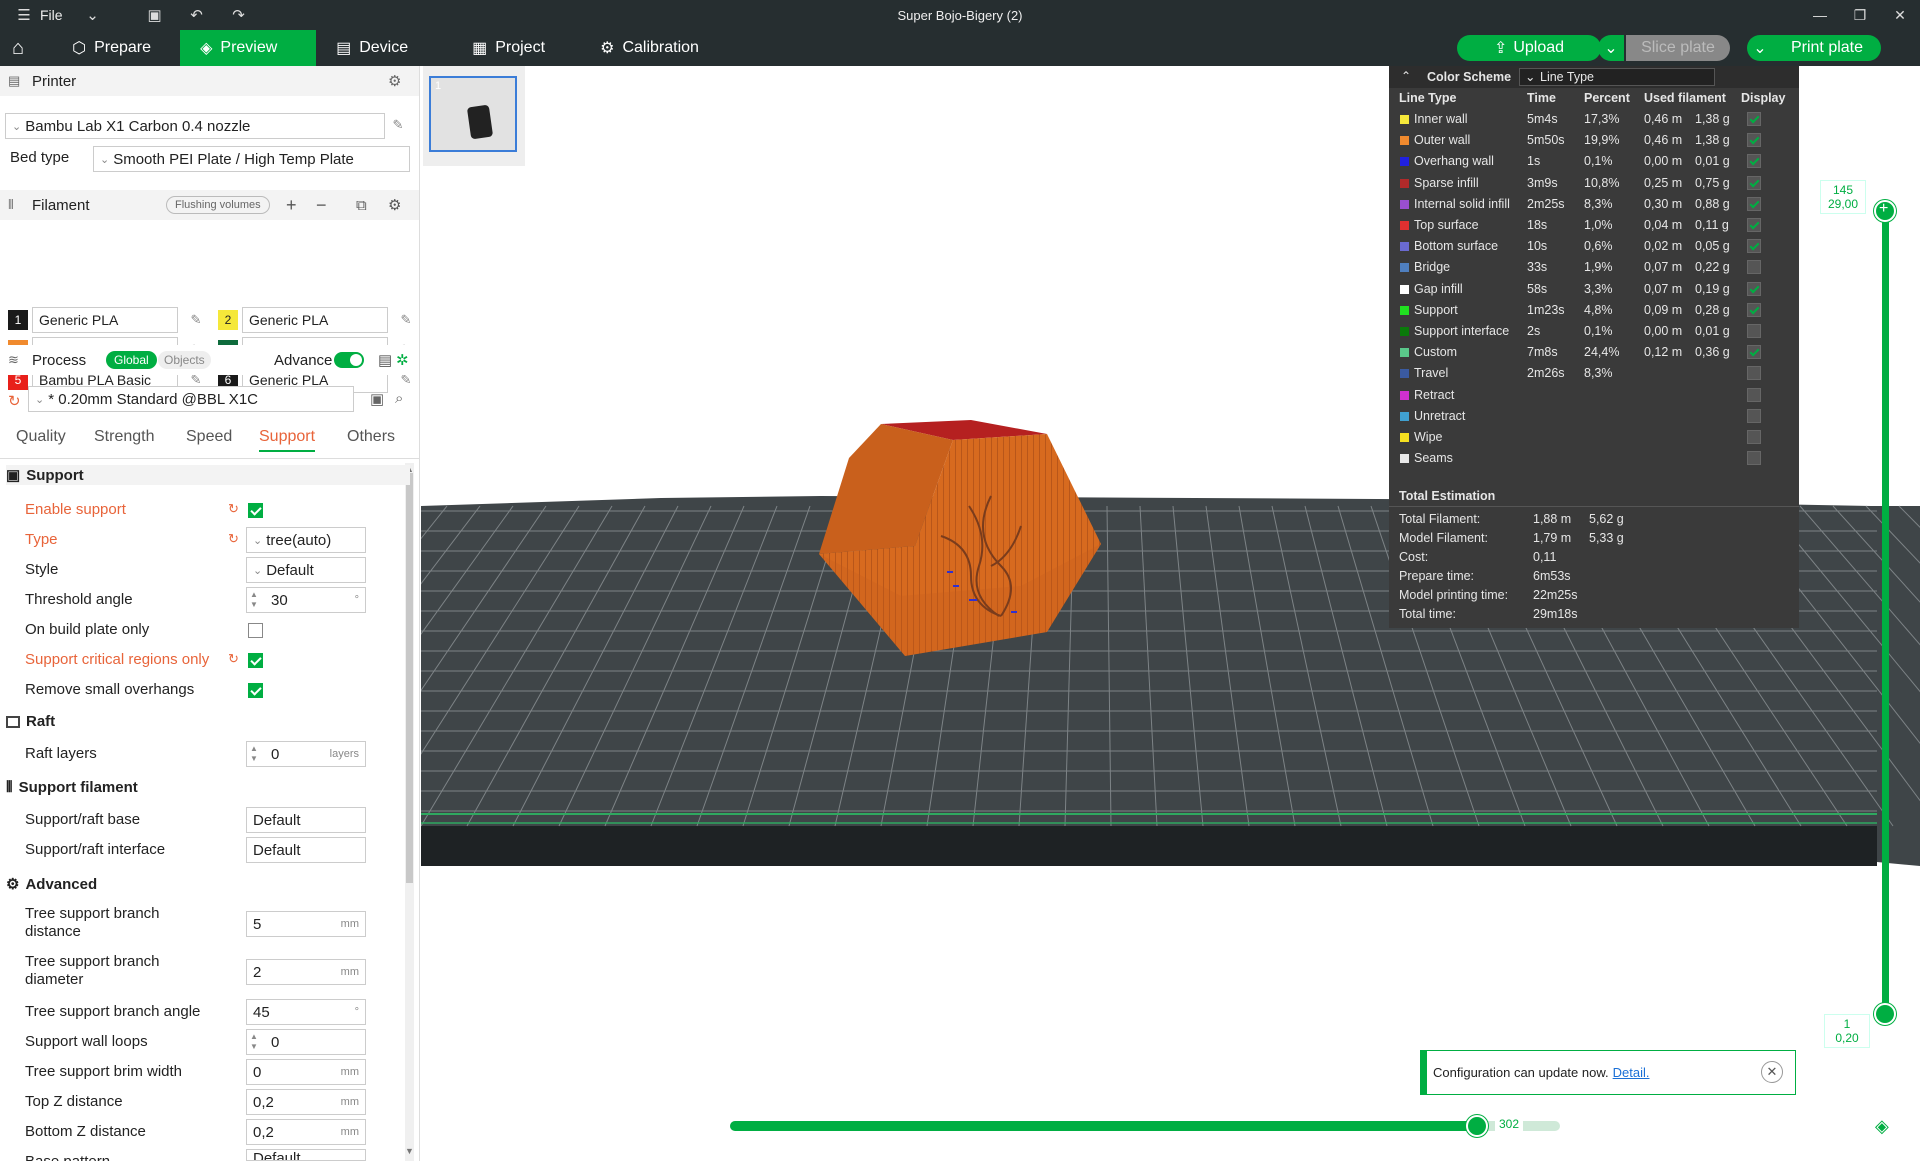  Describe the element at coordinates (516, 48) in the screenshot. I see `tab-project: ▦ Project` at that location.